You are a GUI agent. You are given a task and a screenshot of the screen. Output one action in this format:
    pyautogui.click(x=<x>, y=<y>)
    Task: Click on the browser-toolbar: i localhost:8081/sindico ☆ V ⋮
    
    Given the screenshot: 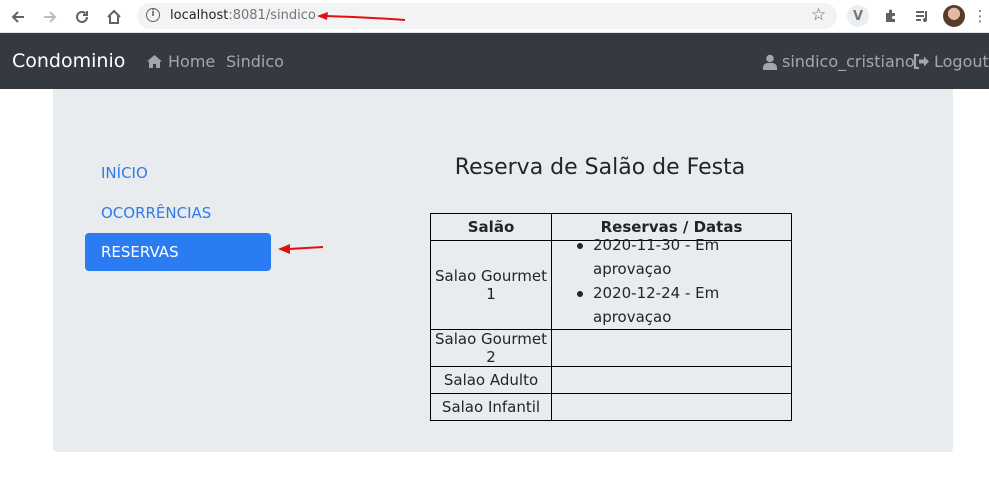 What is the action you would take?
    pyautogui.click(x=494, y=16)
    